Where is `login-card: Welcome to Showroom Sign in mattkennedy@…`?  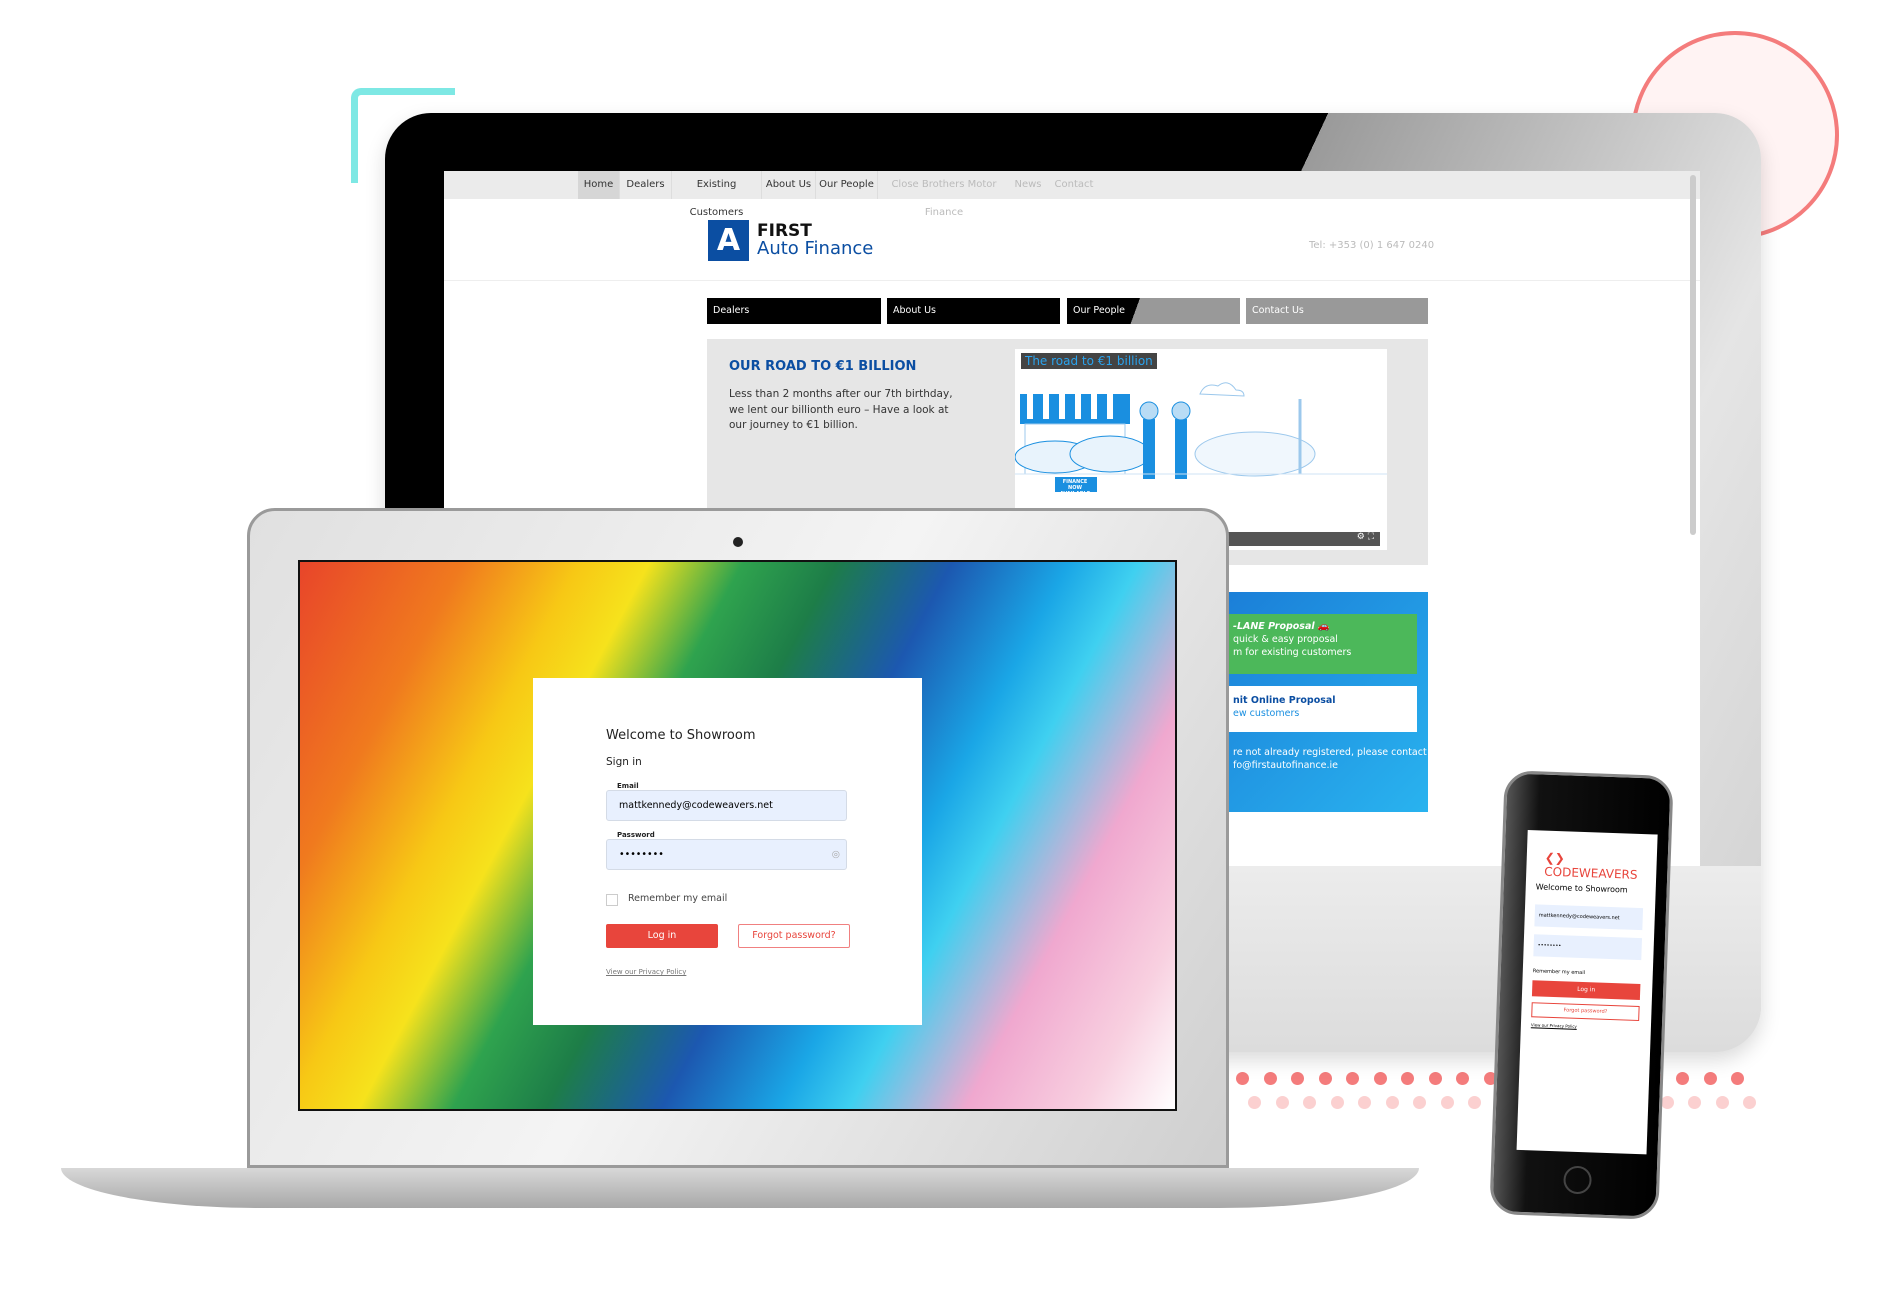 login-card: Welcome to Showroom Sign in mattkennedy@… is located at coordinates (727, 851).